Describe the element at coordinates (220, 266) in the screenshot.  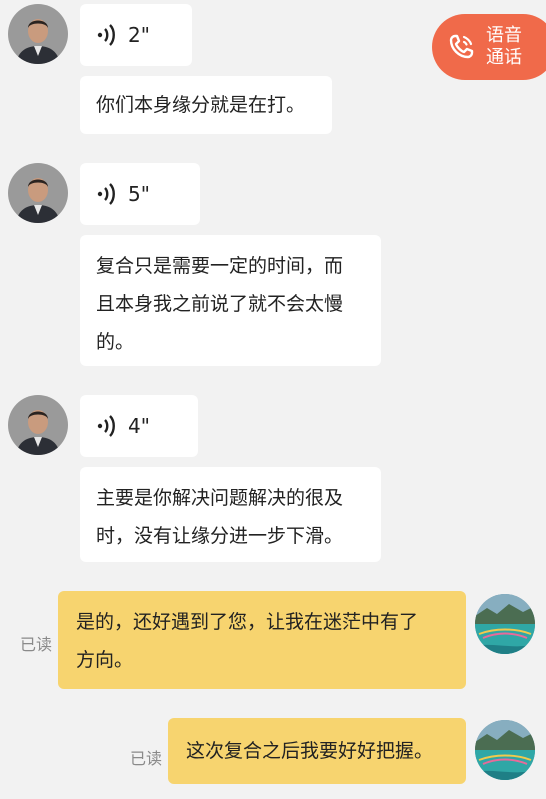
I see `message-line: 复合只是需要一定的时间，而` at that location.